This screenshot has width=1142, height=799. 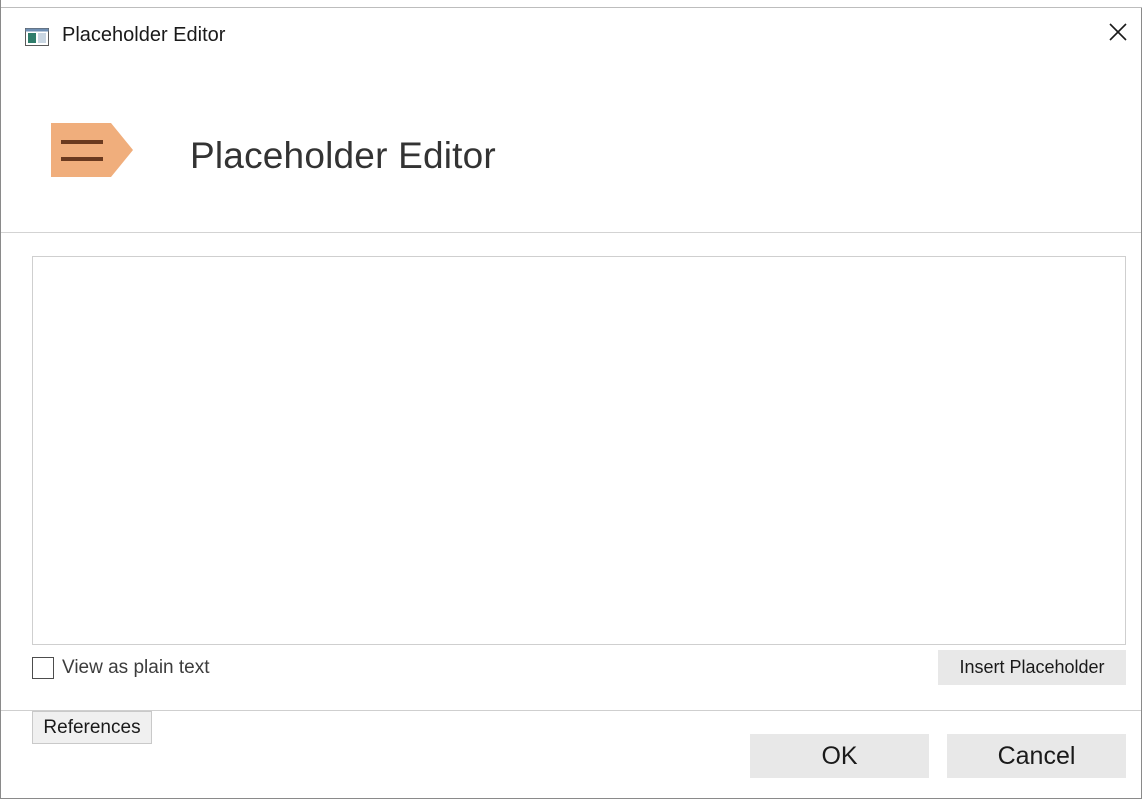 What do you see at coordinates (37, 37) in the screenshot?
I see `window-app-icon` at bounding box center [37, 37].